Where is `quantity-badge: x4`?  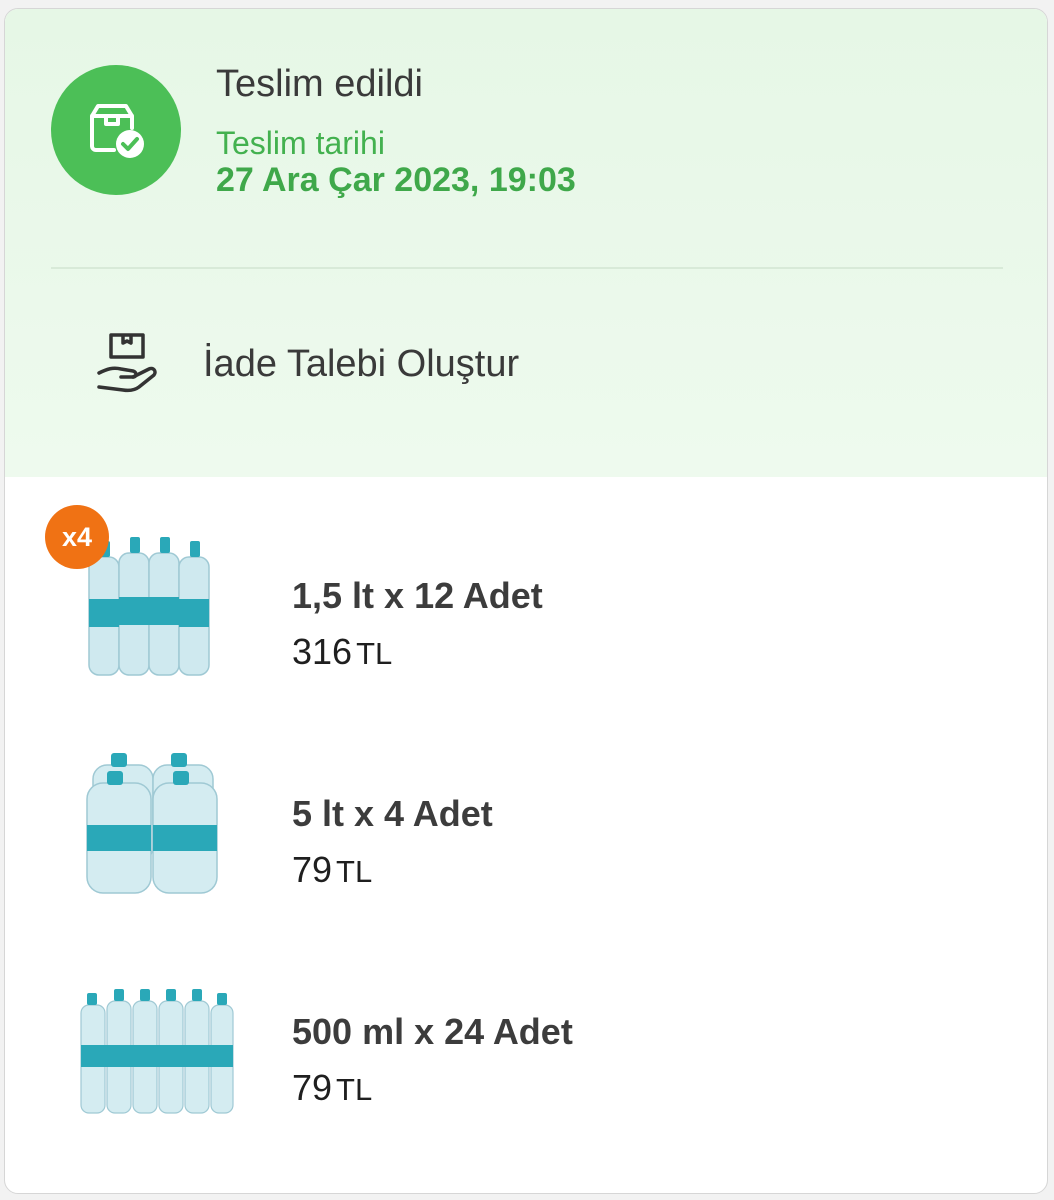
quantity-badge: x4 is located at coordinates (77, 537).